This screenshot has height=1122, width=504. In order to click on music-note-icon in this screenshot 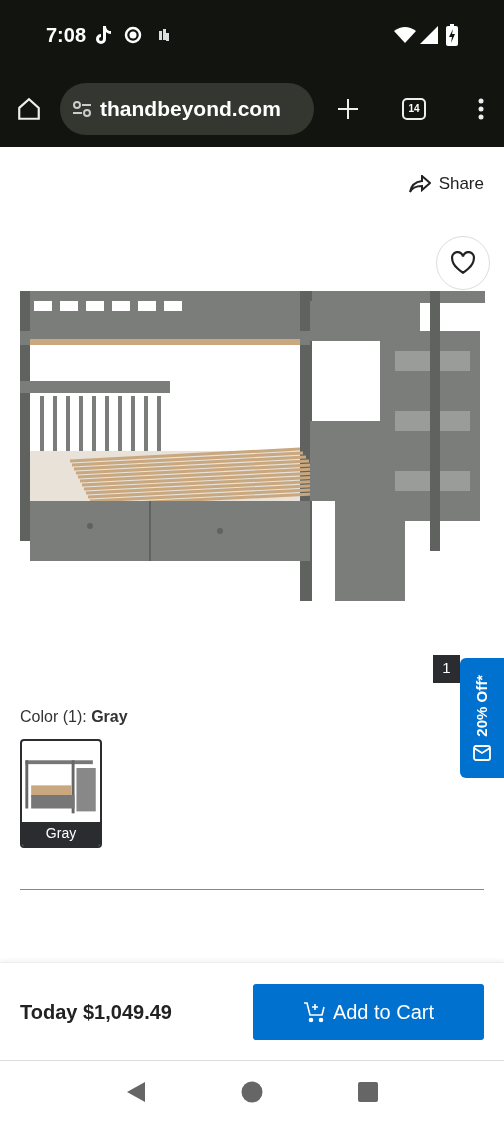, I will do `click(103, 35)`.